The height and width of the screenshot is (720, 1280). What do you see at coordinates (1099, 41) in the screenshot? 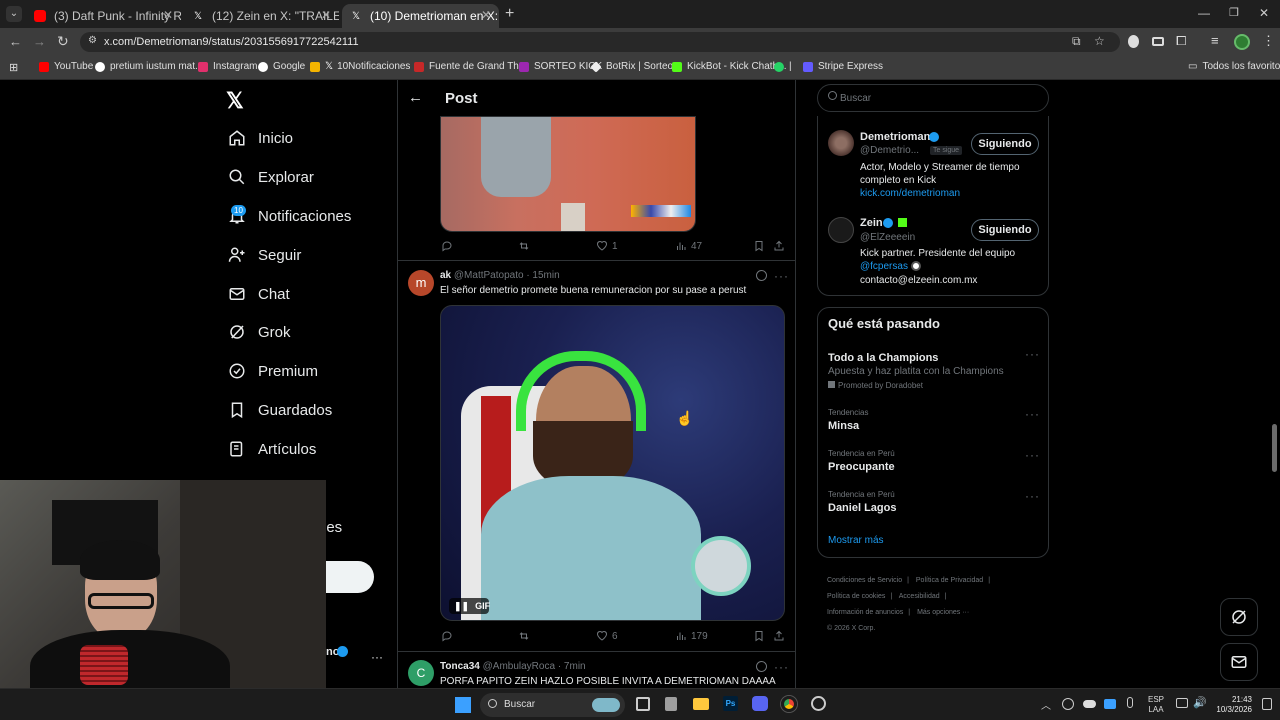
I see `bookmark-star-icon: ☆` at bounding box center [1099, 41].